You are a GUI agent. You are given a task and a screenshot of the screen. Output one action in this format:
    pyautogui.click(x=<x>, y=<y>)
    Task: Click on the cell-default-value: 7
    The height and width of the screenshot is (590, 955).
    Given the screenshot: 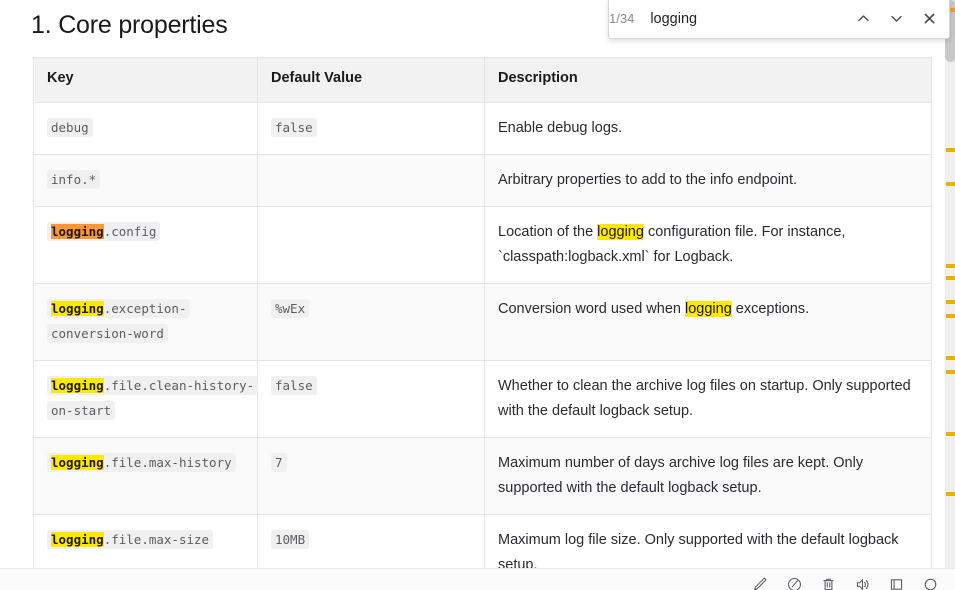 What is the action you would take?
    pyautogui.click(x=371, y=476)
    